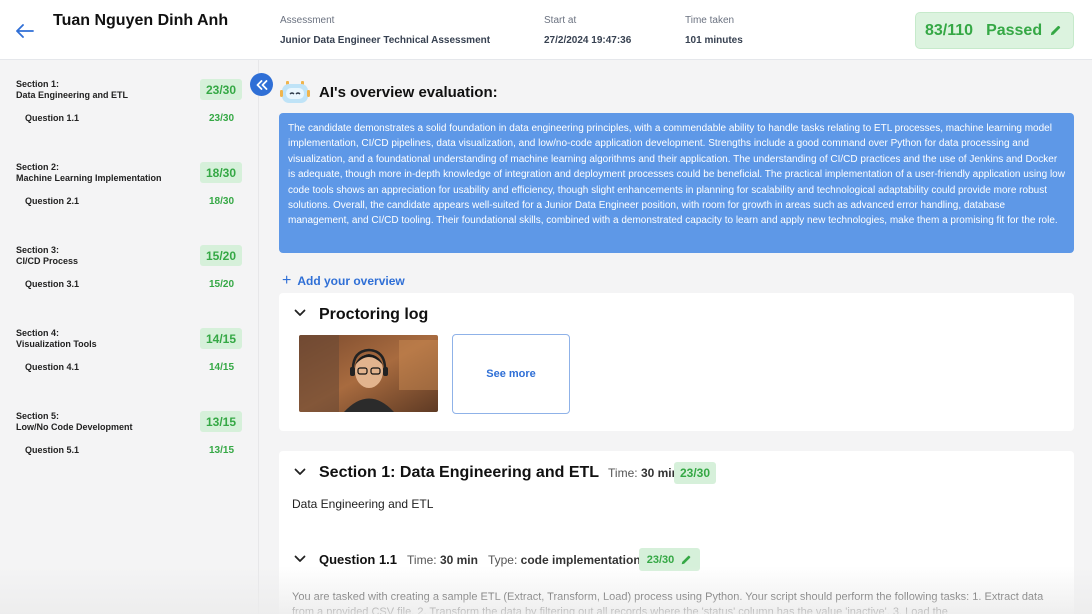 The image size is (1092, 614). What do you see at coordinates (221, 89) in the screenshot?
I see `section-score-badge: 23/30` at bounding box center [221, 89].